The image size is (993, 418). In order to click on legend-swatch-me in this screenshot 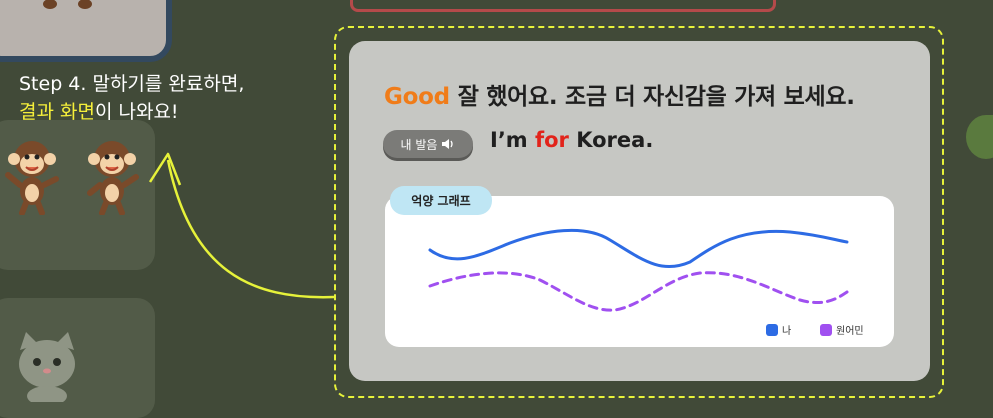, I will do `click(772, 329)`.